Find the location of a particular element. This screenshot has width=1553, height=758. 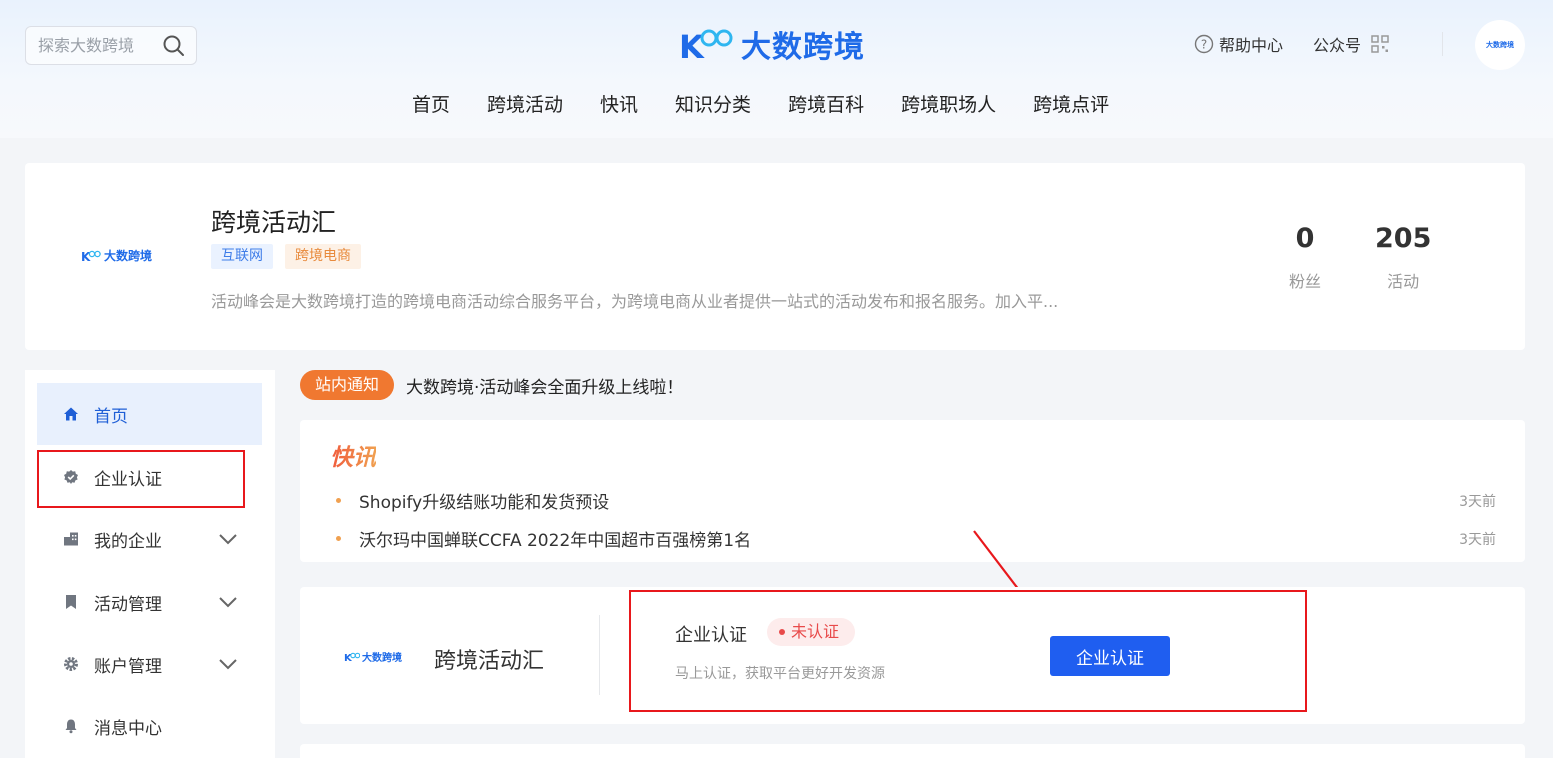

sidebar-item-my-company: 我的企业 is located at coordinates (149, 539).